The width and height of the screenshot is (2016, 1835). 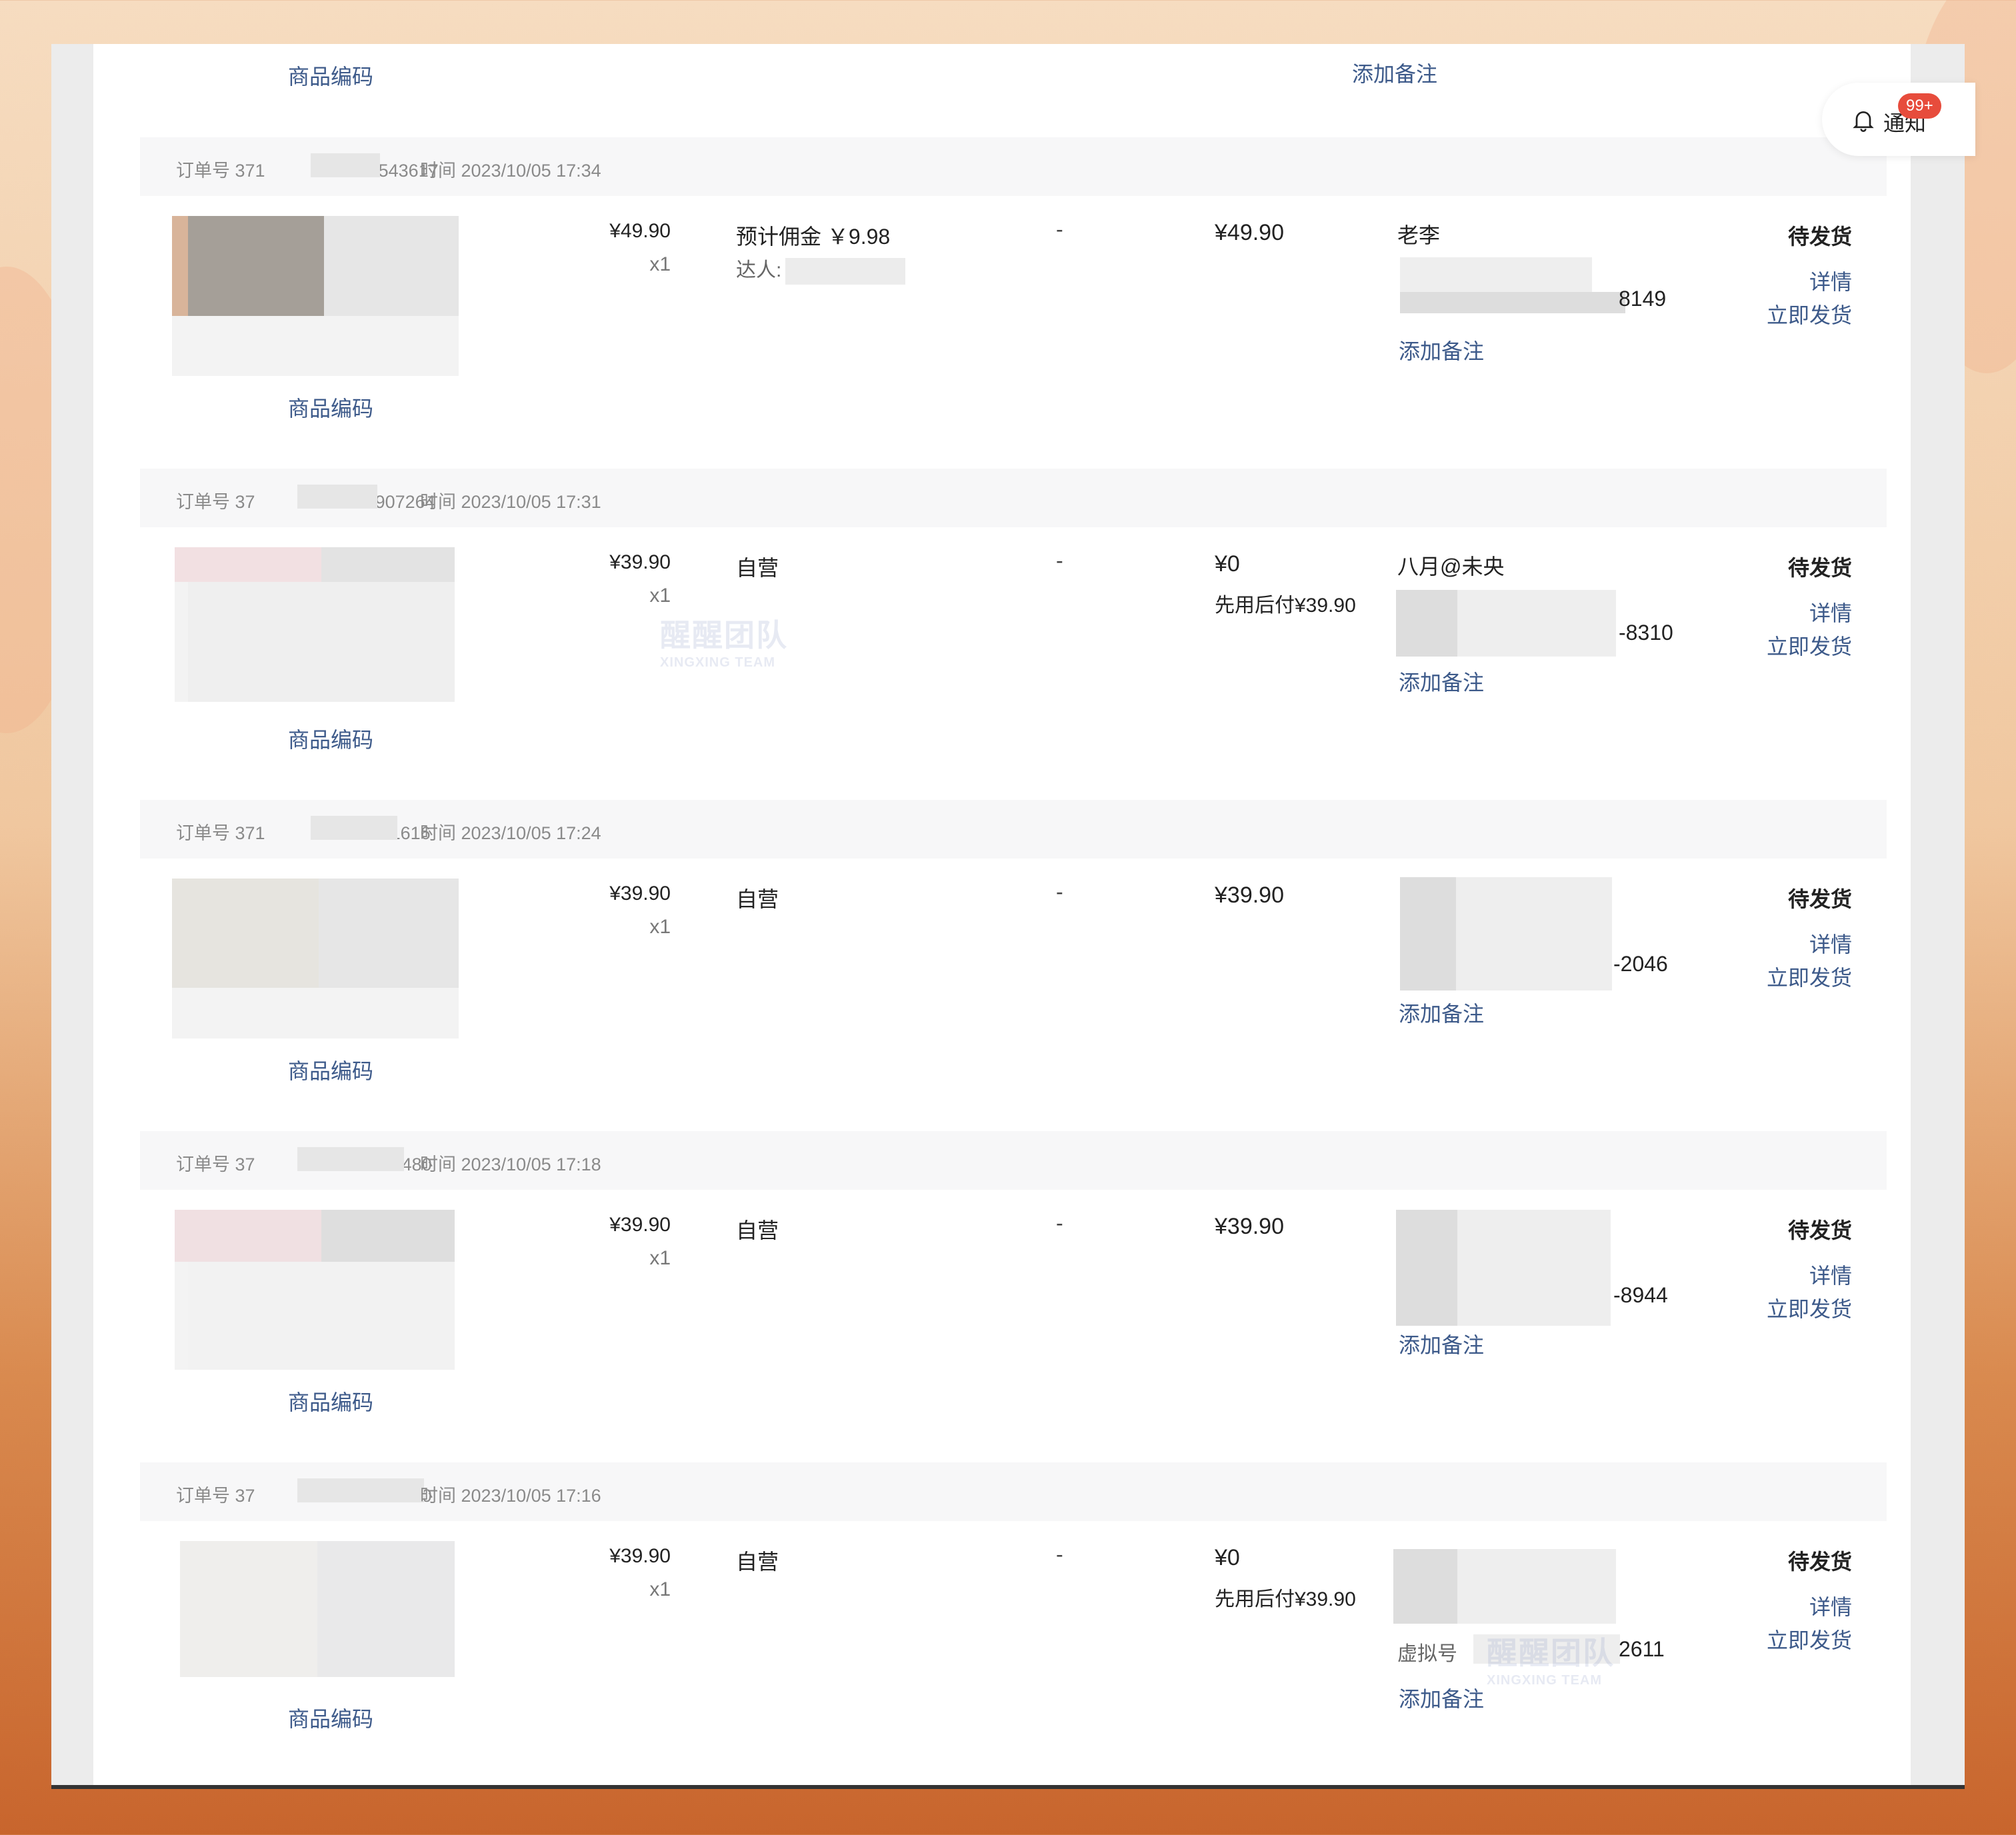 What do you see at coordinates (510, 171) in the screenshot?
I see `order-time: 时间 2023/10/05 17:34` at bounding box center [510, 171].